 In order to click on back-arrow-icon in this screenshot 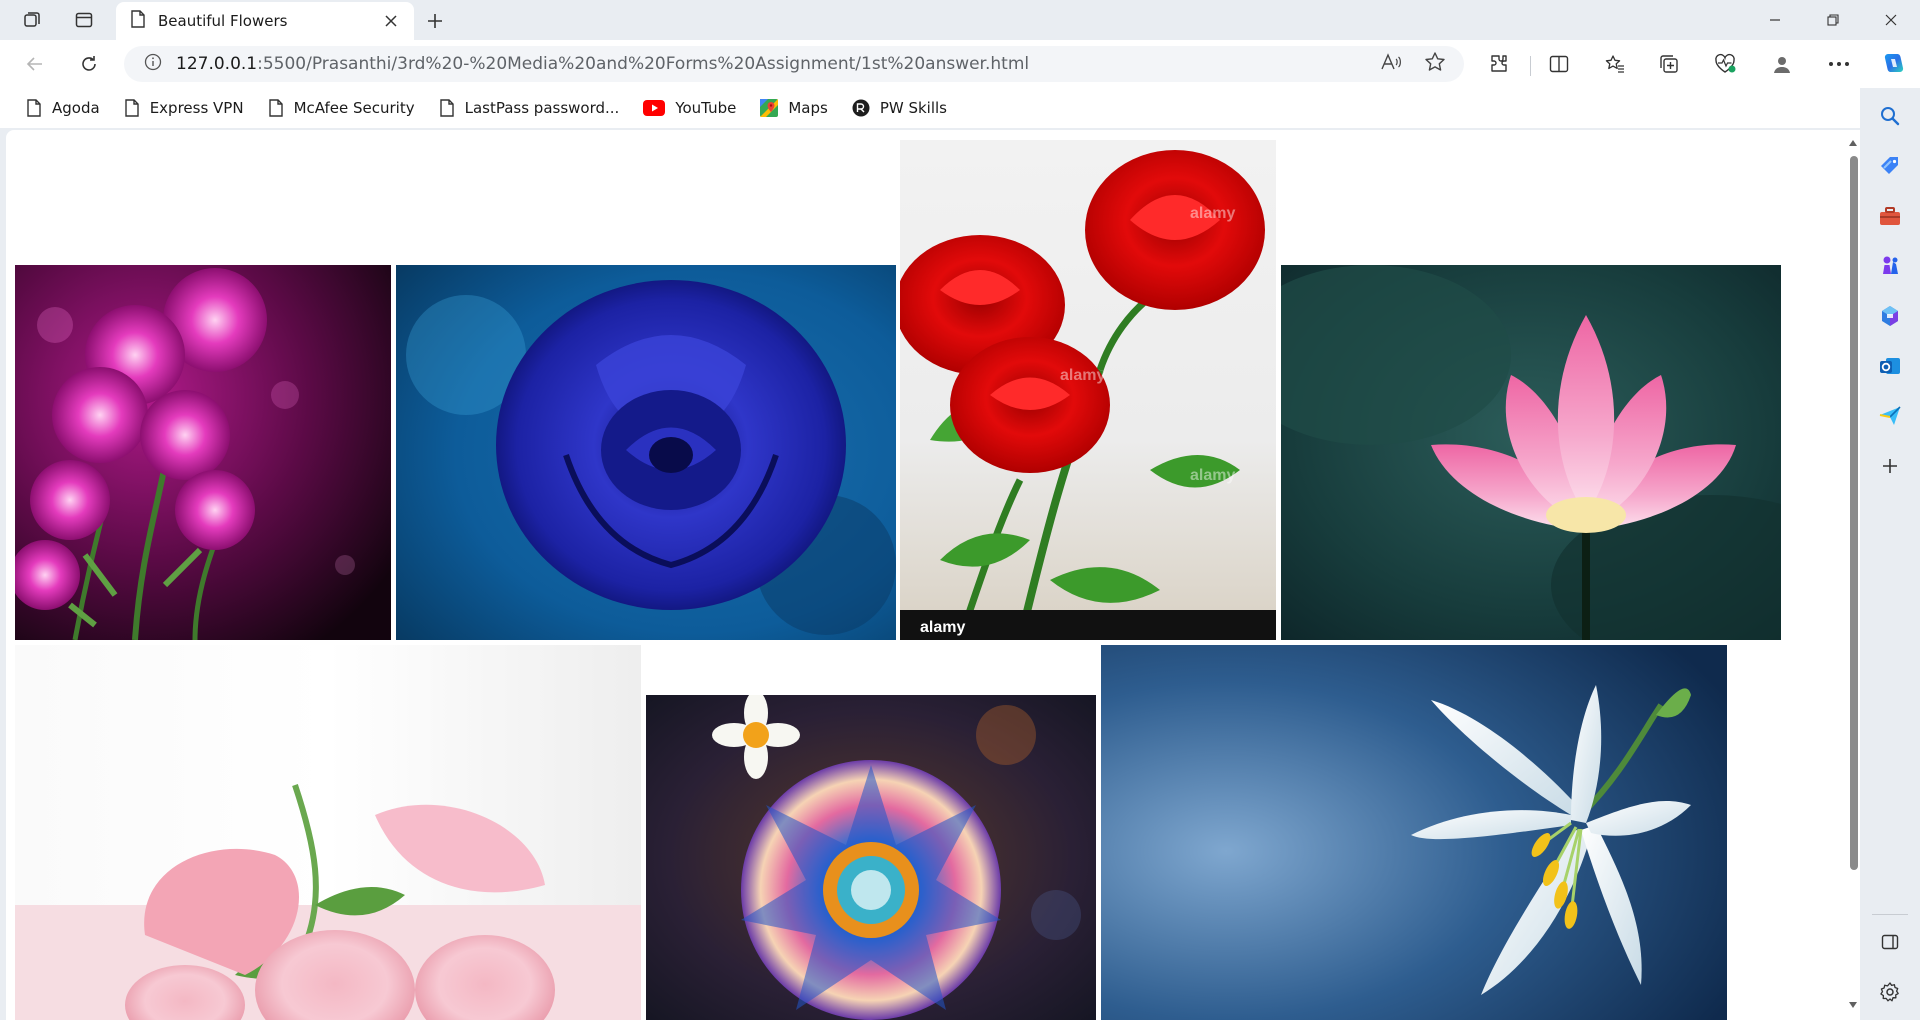, I will do `click(34, 64)`.